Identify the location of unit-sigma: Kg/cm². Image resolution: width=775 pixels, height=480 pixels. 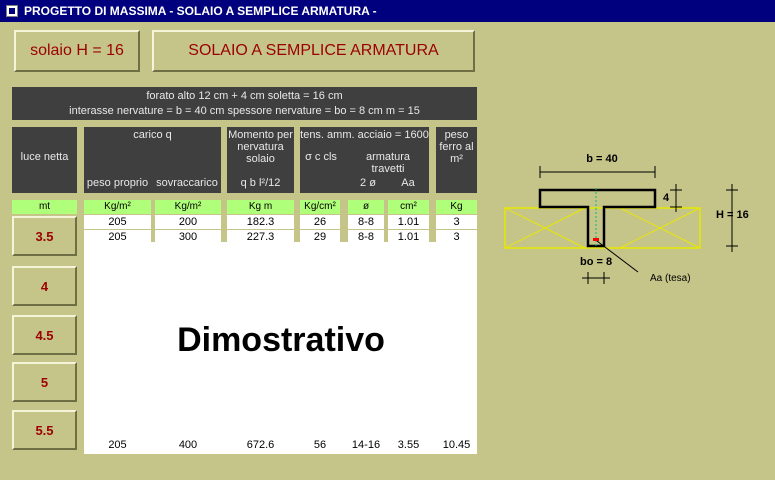
(320, 207).